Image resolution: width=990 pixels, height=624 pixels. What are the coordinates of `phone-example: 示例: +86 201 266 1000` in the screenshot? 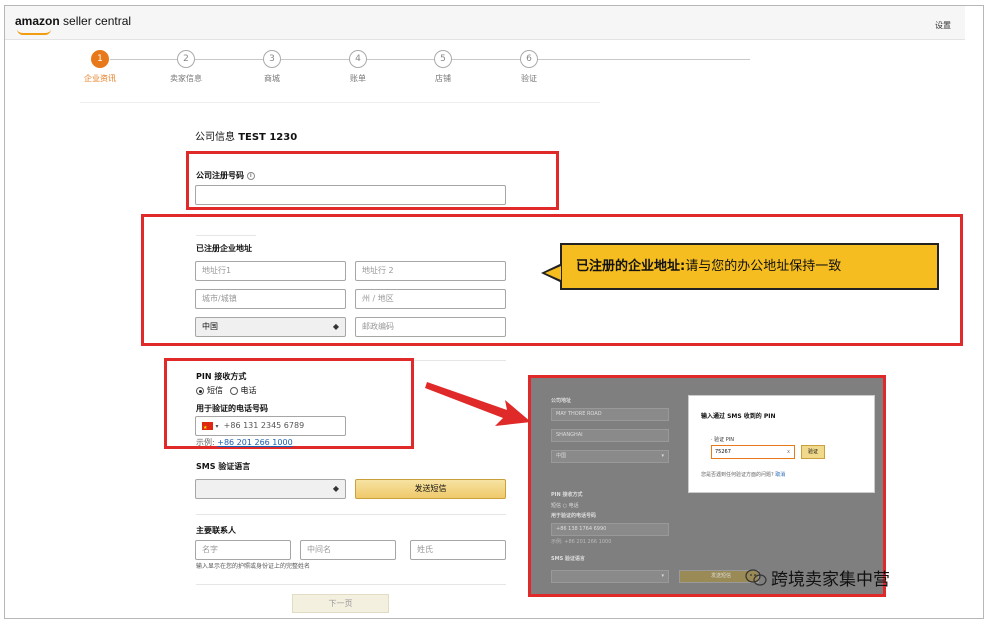 It's located at (244, 442).